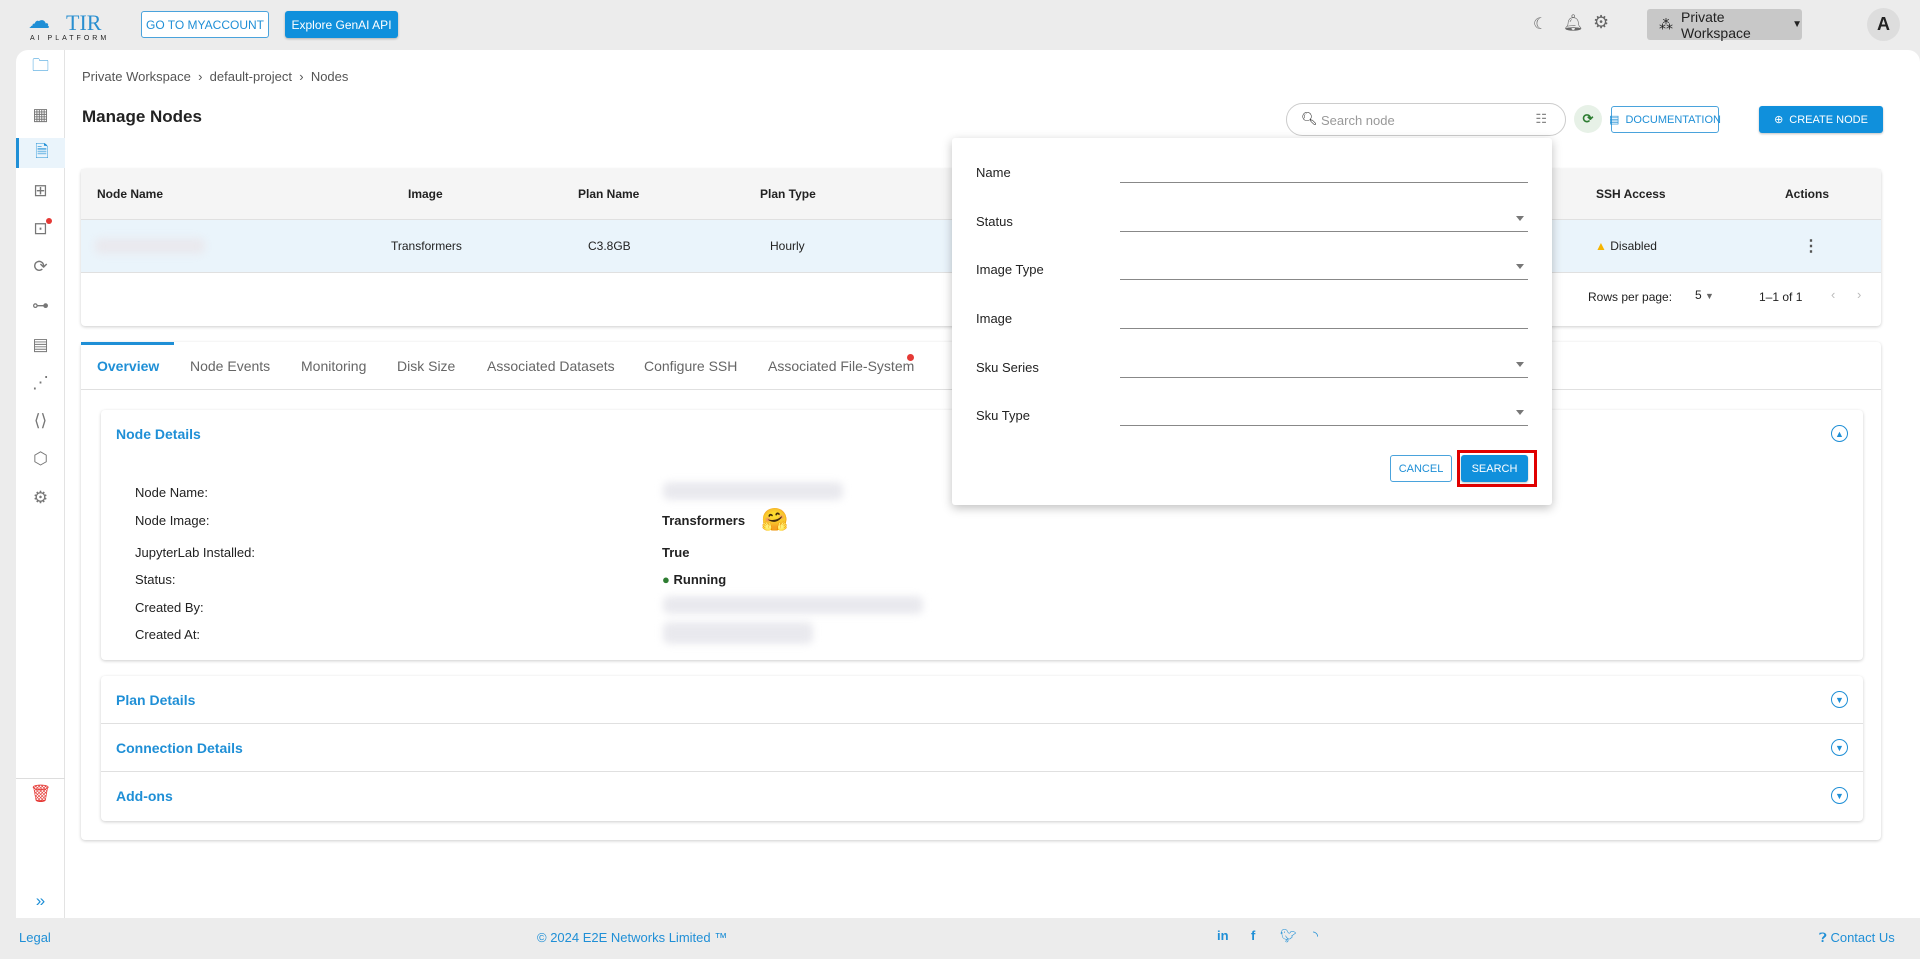 The width and height of the screenshot is (1920, 959). I want to click on prev-page-icon: ‹, so click(1833, 294).